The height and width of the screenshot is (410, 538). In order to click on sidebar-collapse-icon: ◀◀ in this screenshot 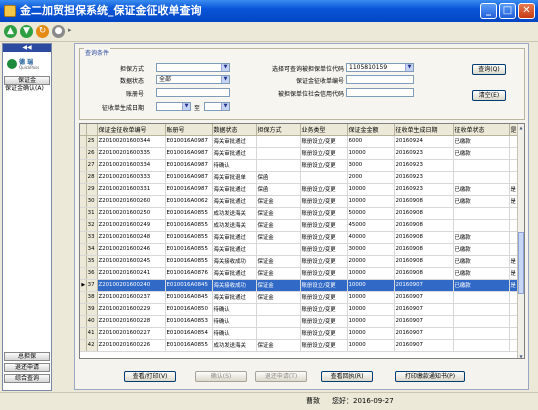, I will do `click(27, 48)`.